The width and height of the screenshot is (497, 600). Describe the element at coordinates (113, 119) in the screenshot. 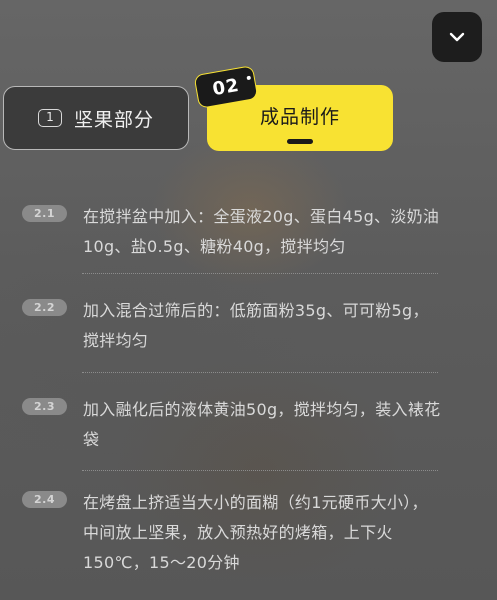

I see `tab-label: 坚果部分` at that location.